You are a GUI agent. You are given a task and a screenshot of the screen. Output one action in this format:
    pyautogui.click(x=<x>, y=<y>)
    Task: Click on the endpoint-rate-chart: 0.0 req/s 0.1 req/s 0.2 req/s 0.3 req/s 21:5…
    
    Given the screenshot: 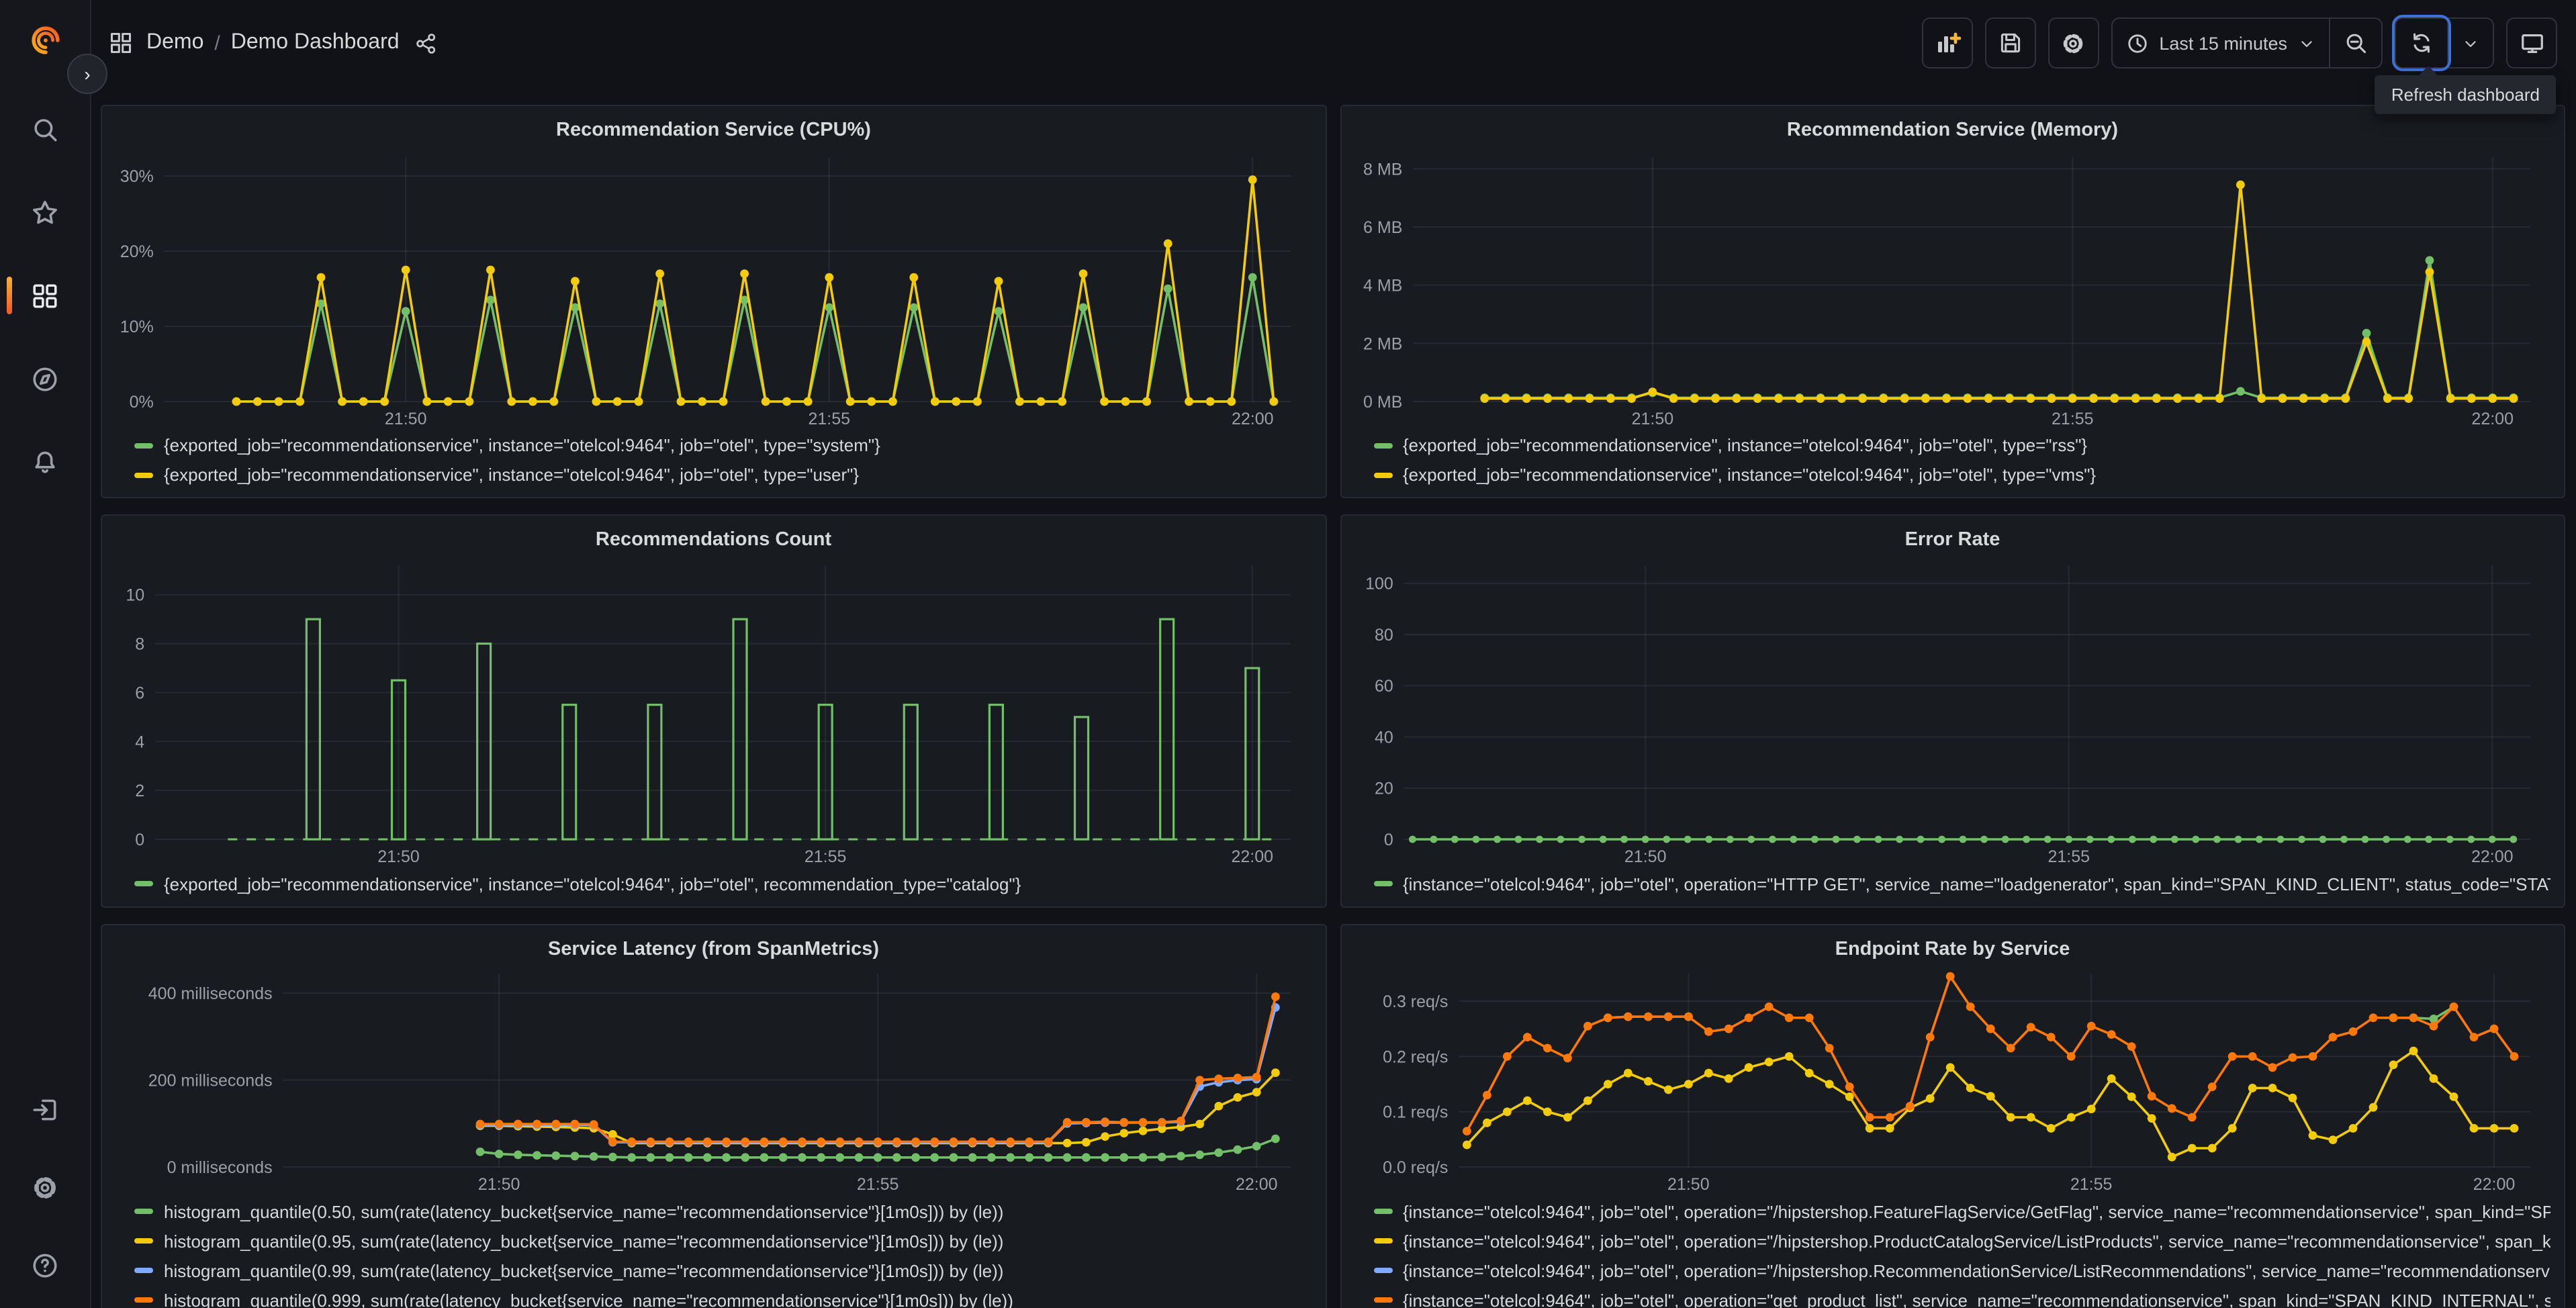 What is the action you would take?
    pyautogui.click(x=1952, y=1082)
    